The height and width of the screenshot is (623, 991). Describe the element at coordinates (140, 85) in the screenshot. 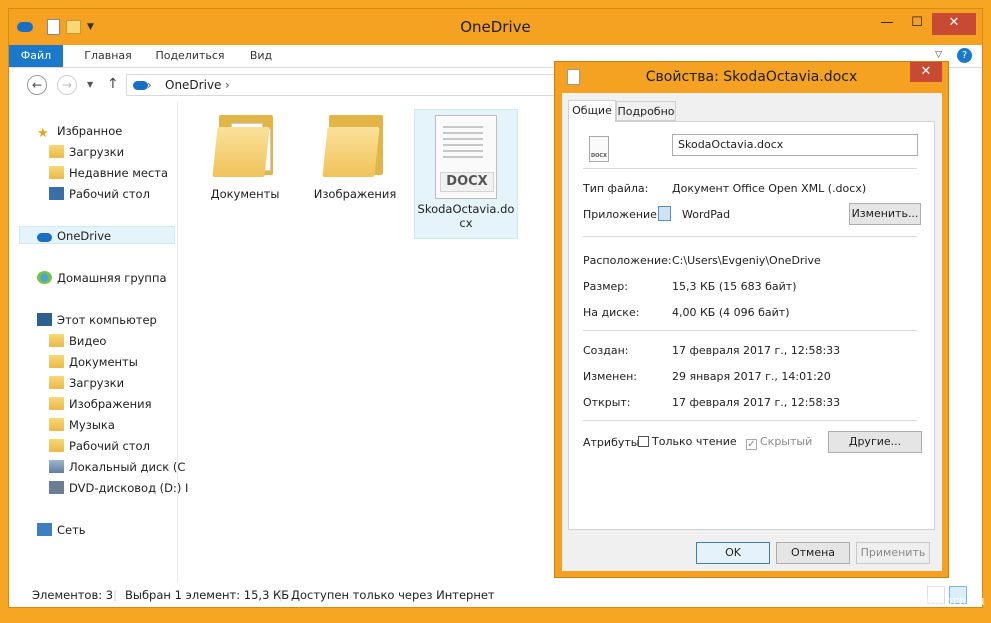

I see `onedrive-cloud-icon` at that location.